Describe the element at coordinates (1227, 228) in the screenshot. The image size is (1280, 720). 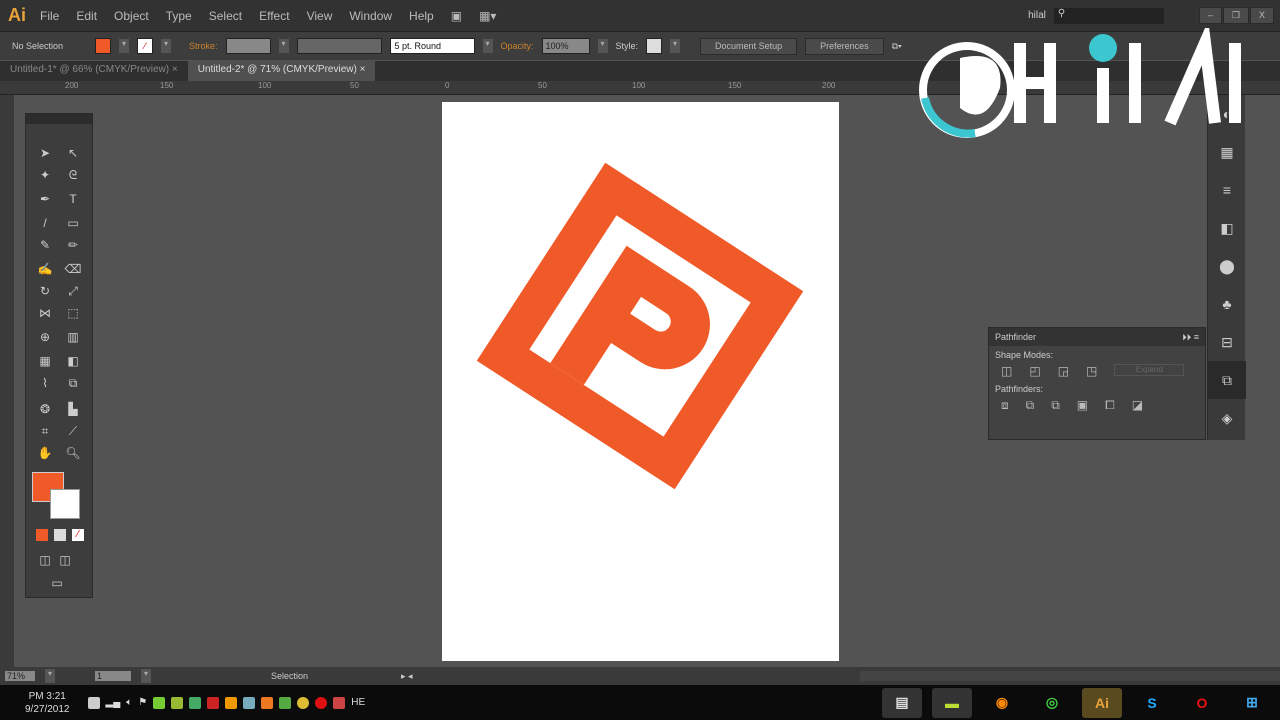
I see `gradient-panel-icon: ◧` at that location.